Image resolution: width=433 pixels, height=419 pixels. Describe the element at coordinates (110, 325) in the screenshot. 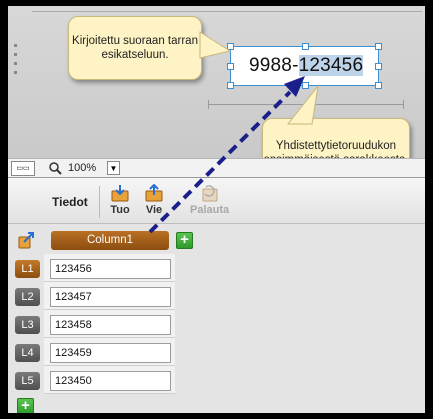

I see `cell-input: 123458` at that location.